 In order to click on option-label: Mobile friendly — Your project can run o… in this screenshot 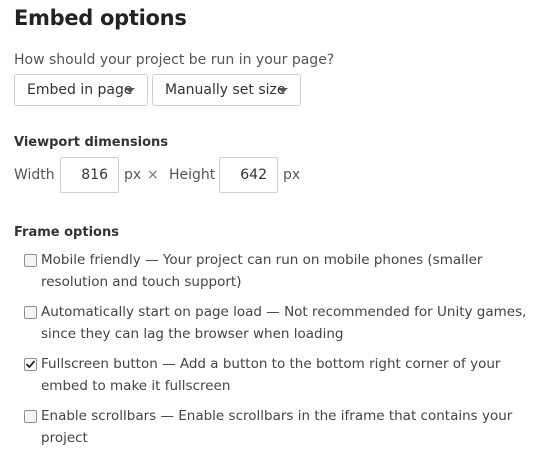, I will do `click(262, 271)`.